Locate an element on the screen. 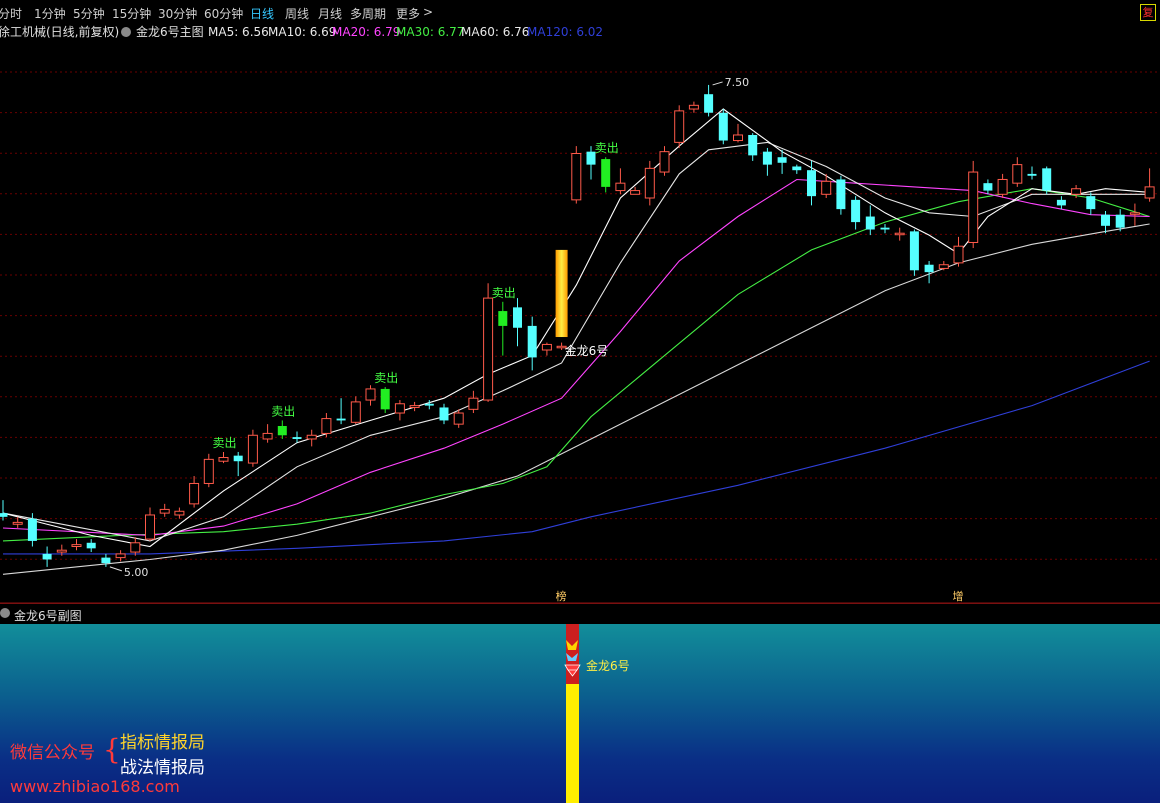 This screenshot has height=803, width=1160. sub-chart-header: 金龙6号副图 is located at coordinates (580, 614).